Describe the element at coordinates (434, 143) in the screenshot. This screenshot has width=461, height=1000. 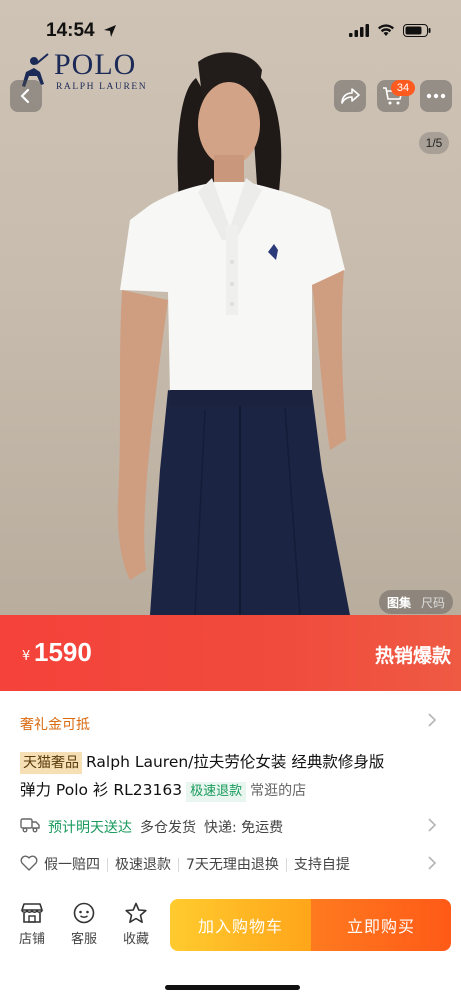
I see `image-counter: 1/5` at that location.